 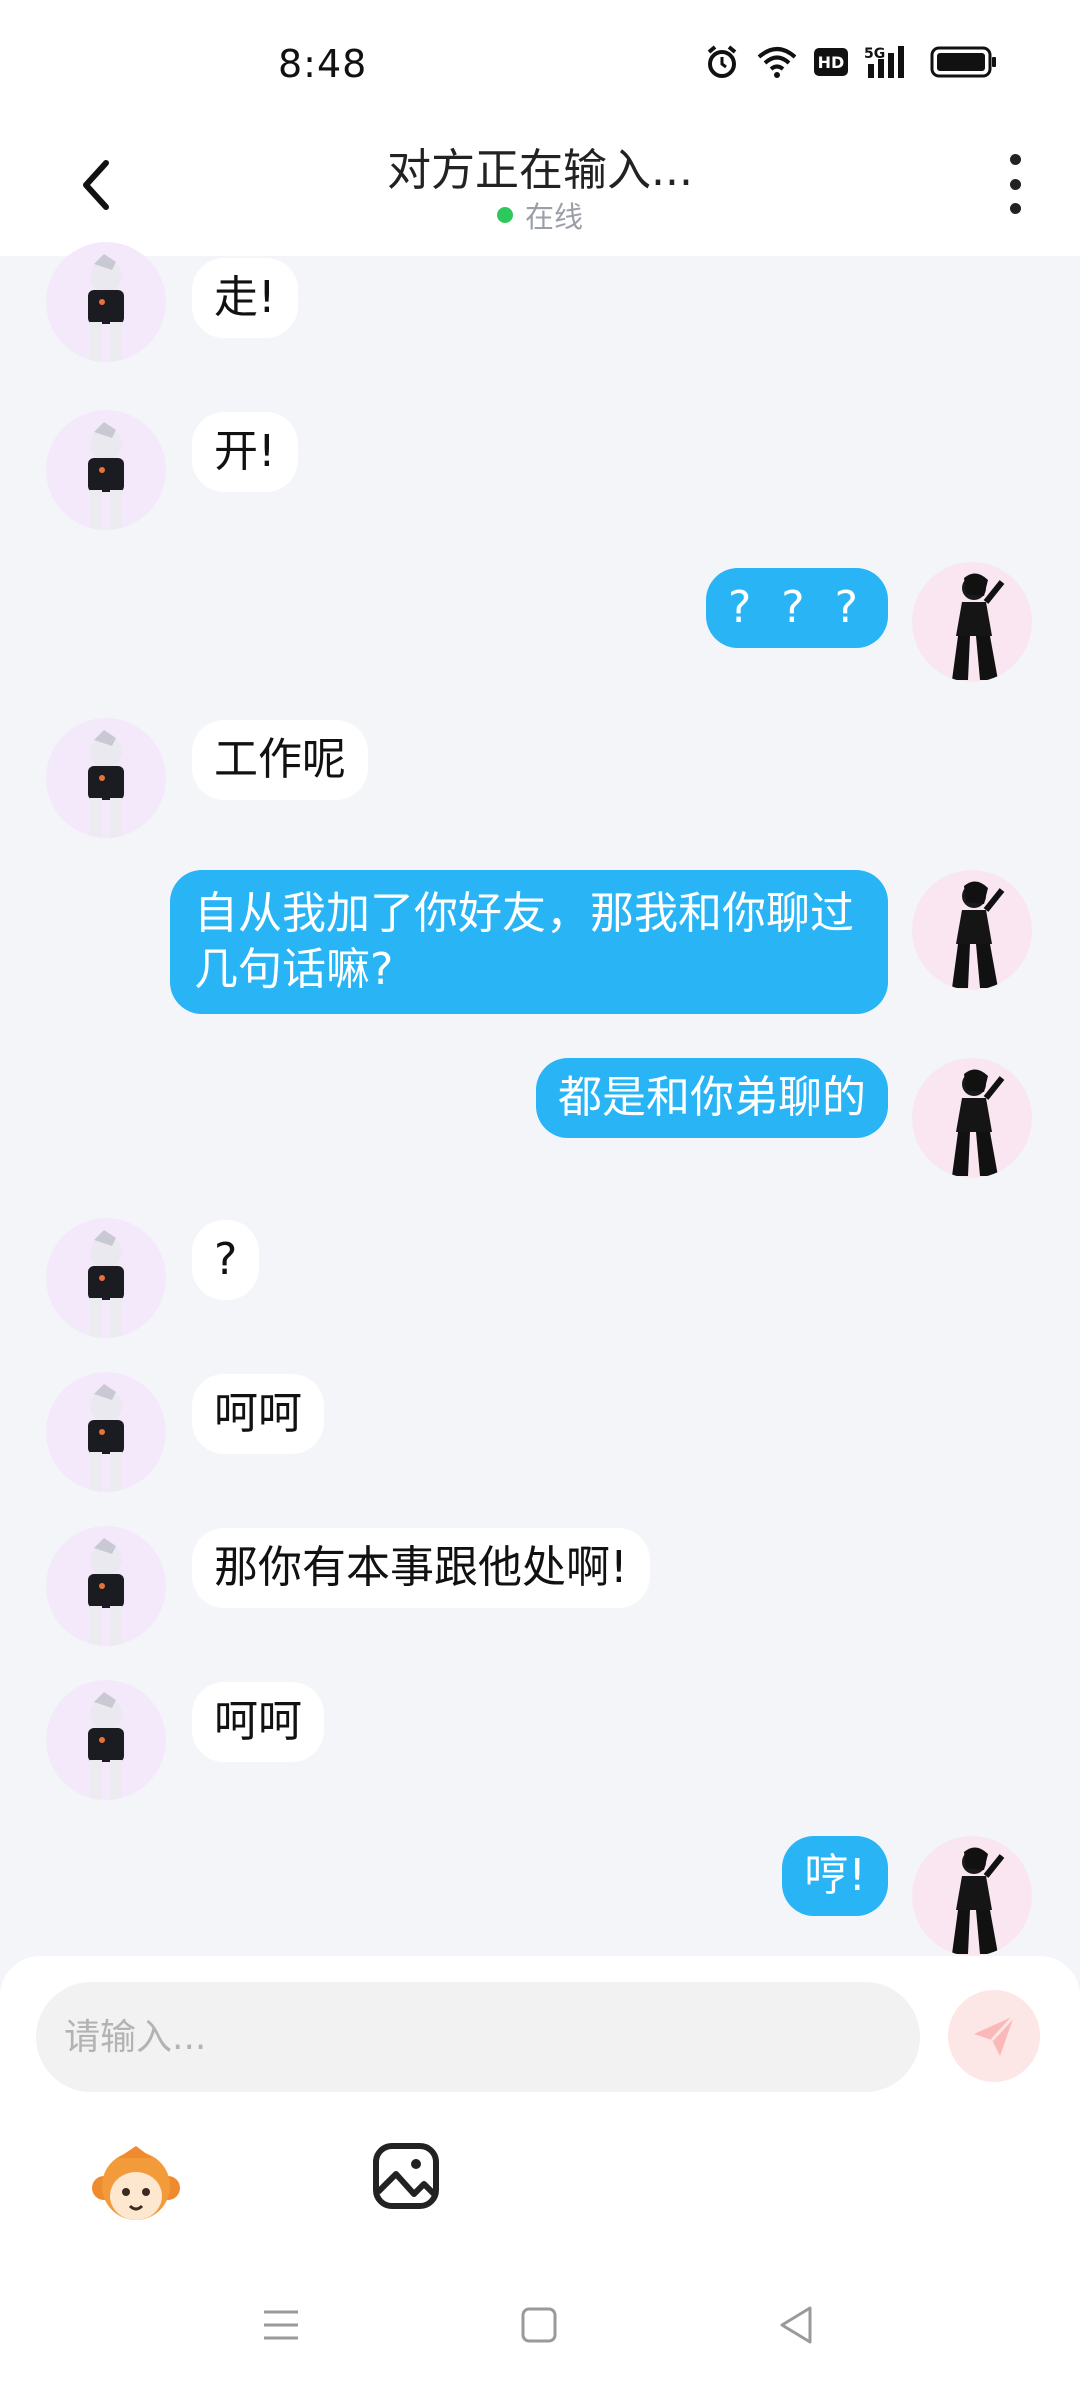 I want to click on hamburger-icon, so click(x=281, y=2325).